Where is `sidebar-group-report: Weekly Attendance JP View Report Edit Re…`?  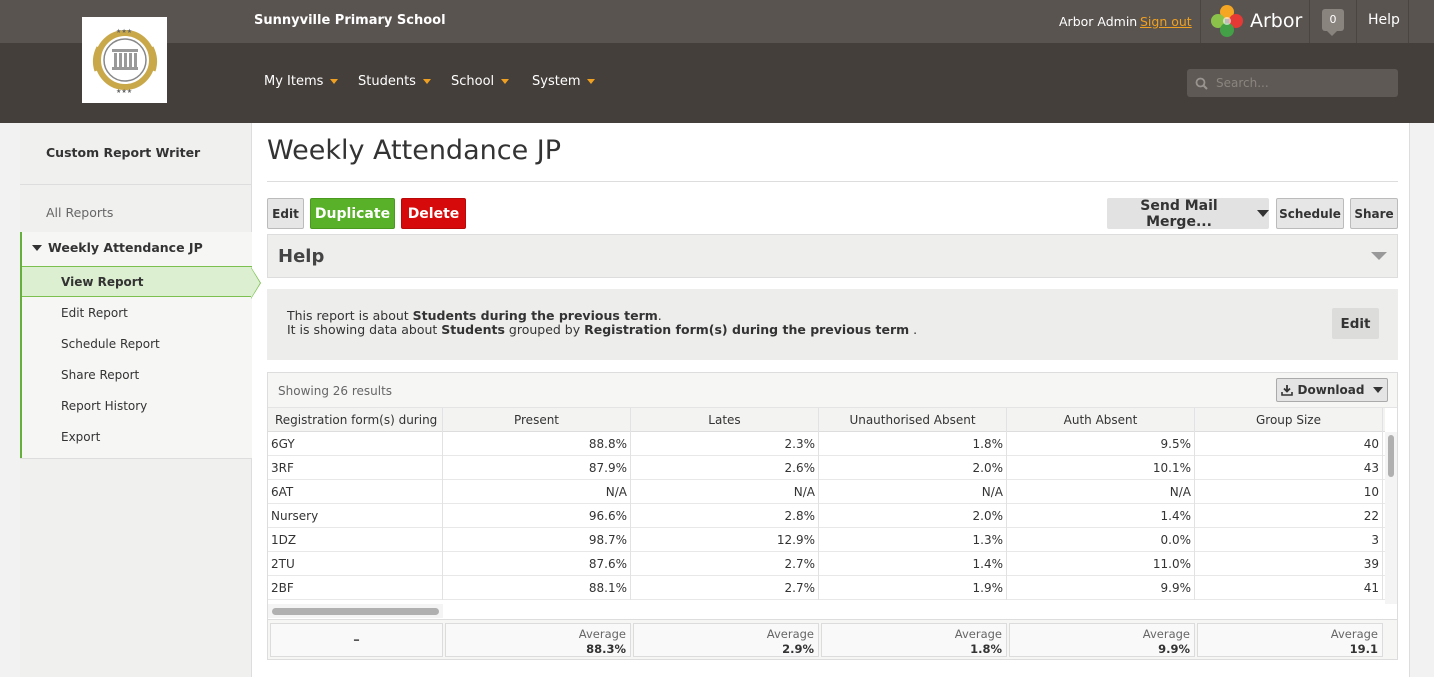
sidebar-group-report: Weekly Attendance JP View Report Edit Re… is located at coordinates (140, 345).